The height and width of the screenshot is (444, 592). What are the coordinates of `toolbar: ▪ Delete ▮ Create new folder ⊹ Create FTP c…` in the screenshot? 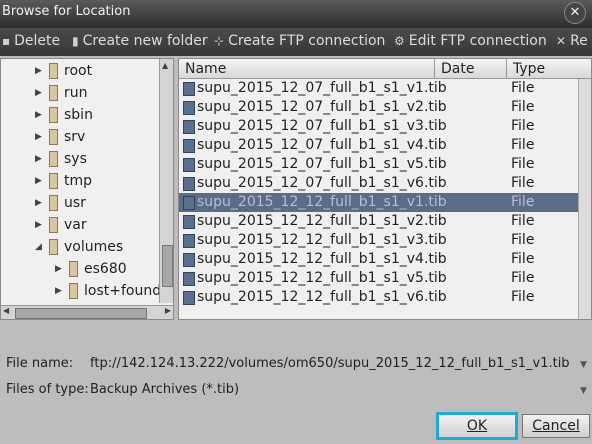 It's located at (296, 42).